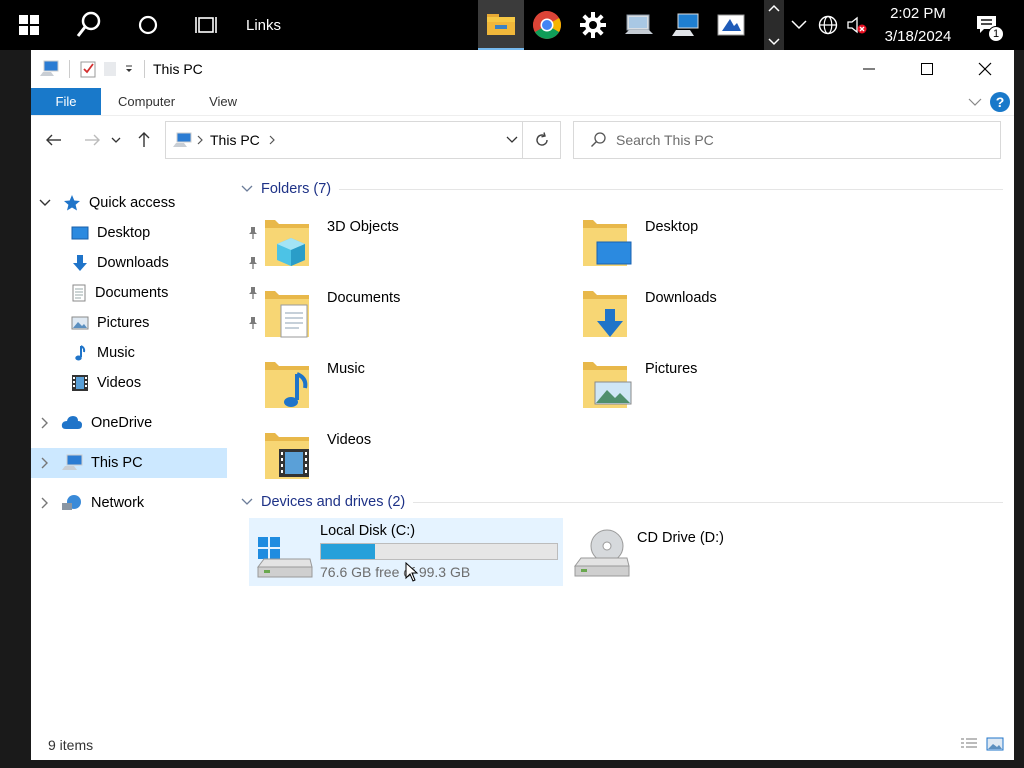 The height and width of the screenshot is (768, 1024). I want to click on start-button, so click(29, 25).